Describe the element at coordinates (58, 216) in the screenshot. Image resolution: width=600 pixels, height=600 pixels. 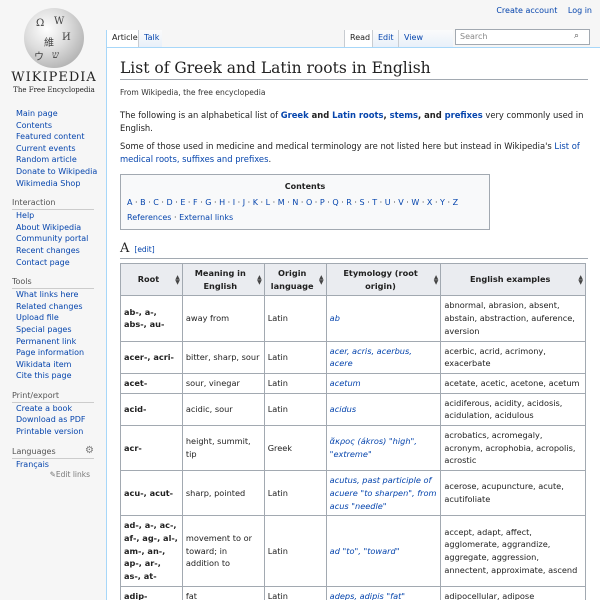
I see `sidebar-item-help: Help` at that location.